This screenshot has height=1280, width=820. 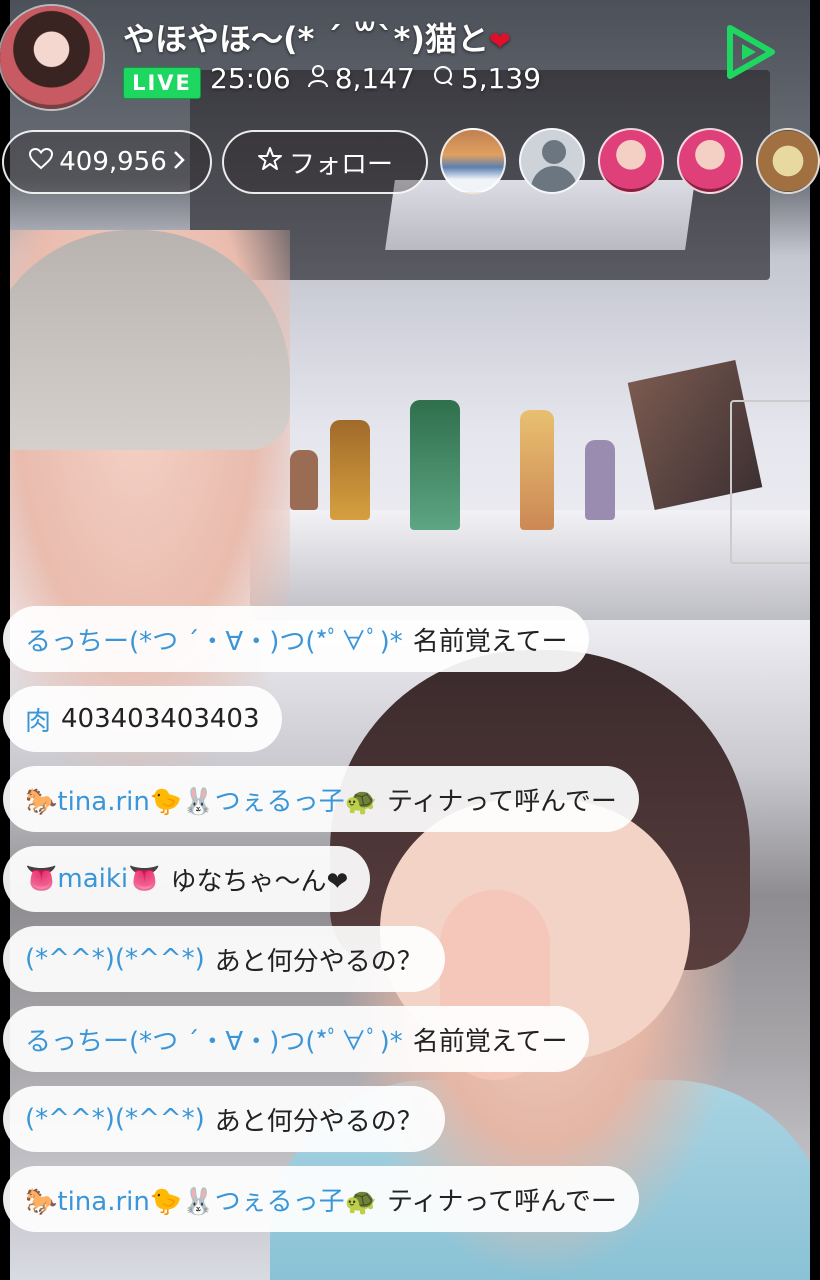 What do you see at coordinates (443, 79) in the screenshot?
I see `speech-bubble-icon` at bounding box center [443, 79].